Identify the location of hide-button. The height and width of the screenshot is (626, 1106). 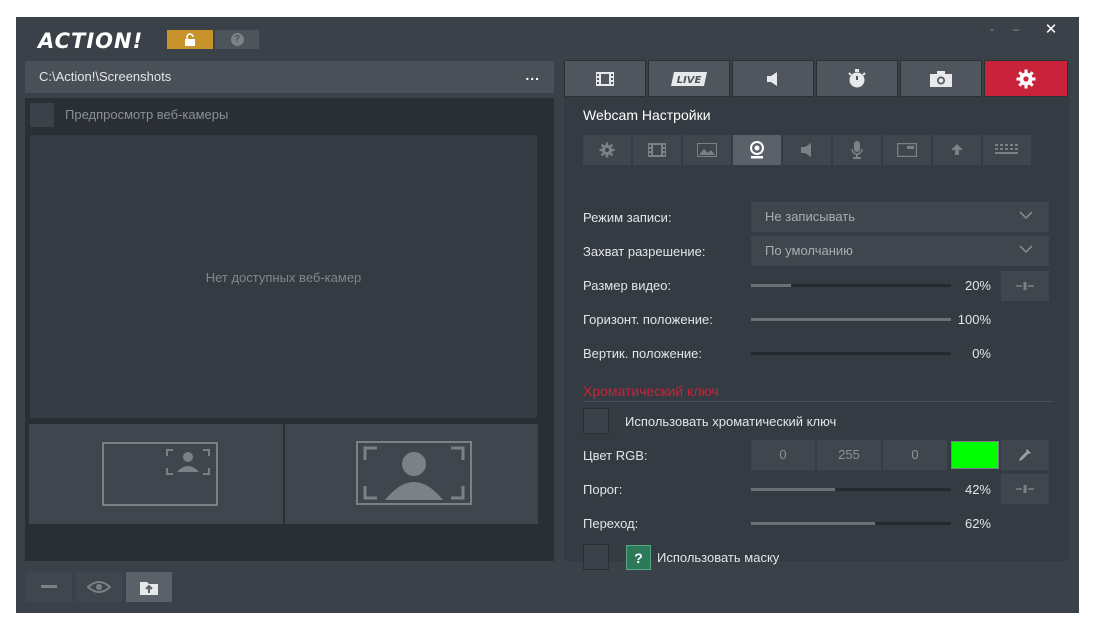
(49, 587).